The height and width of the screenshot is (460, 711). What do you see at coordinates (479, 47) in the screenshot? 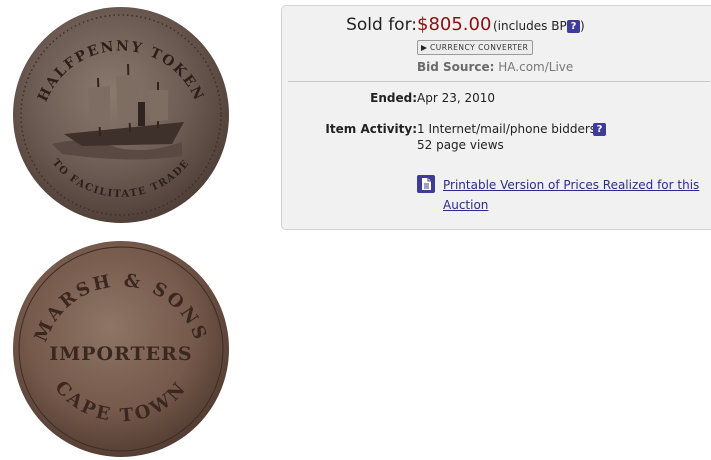
I see `currency-converter-label: CURRENCY CONVERTER` at bounding box center [479, 47].